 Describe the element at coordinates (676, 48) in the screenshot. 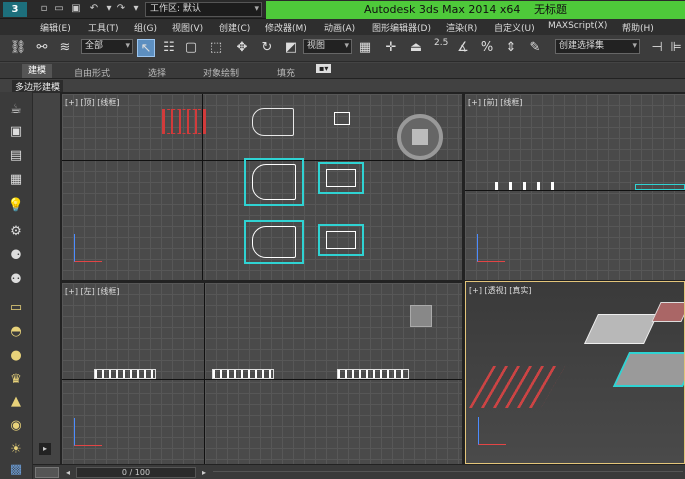

I see `align-icon: ⊫` at that location.